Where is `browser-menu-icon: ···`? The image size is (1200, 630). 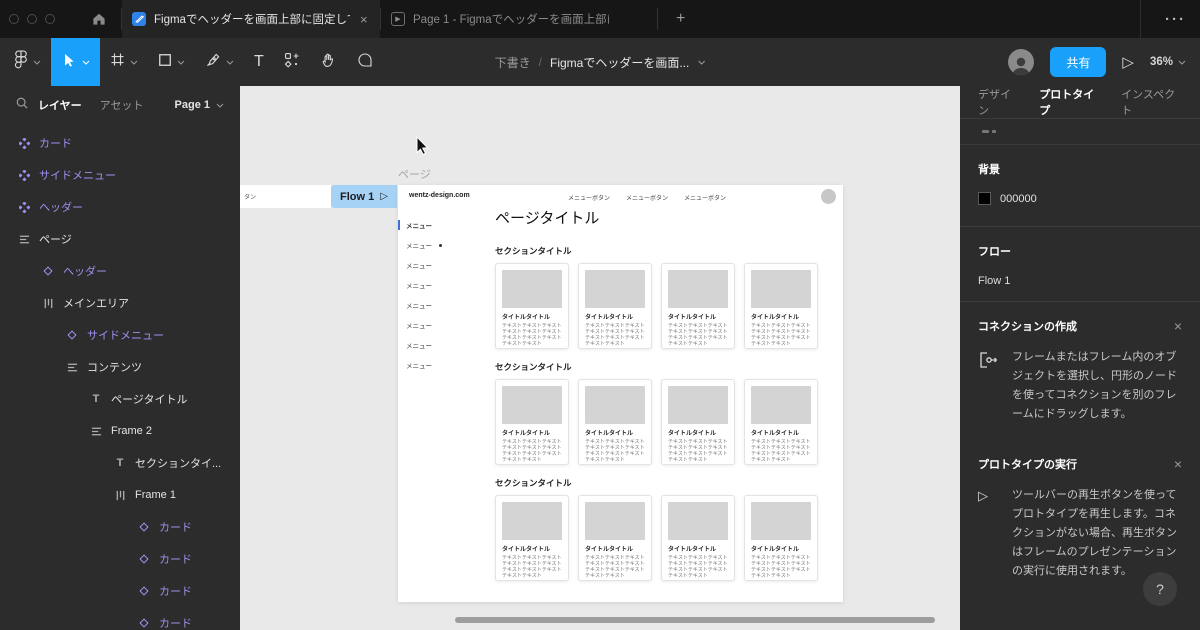
browser-menu-icon: ··· is located at coordinates (1175, 19).